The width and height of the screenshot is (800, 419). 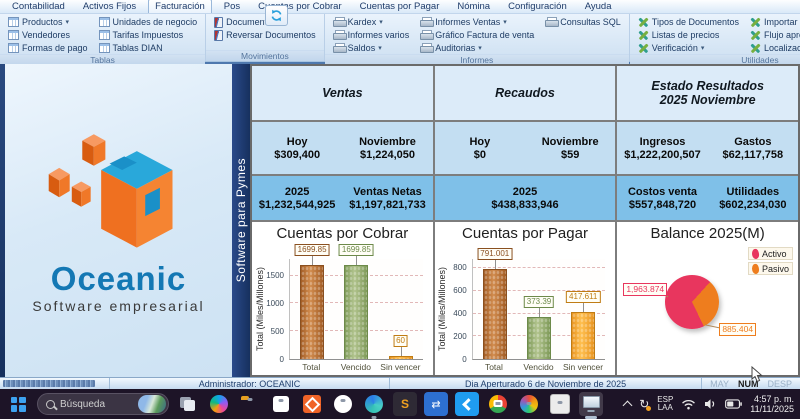 What do you see at coordinates (405, 404) in the screenshot?
I see `sublime-text-icon: S` at bounding box center [405, 404].